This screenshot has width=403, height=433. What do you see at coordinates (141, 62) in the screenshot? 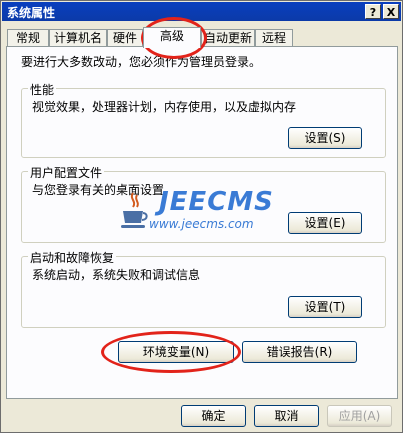
I see `admin-notice: 要进行大多数改动，您必须作为管理员登录。` at bounding box center [141, 62].